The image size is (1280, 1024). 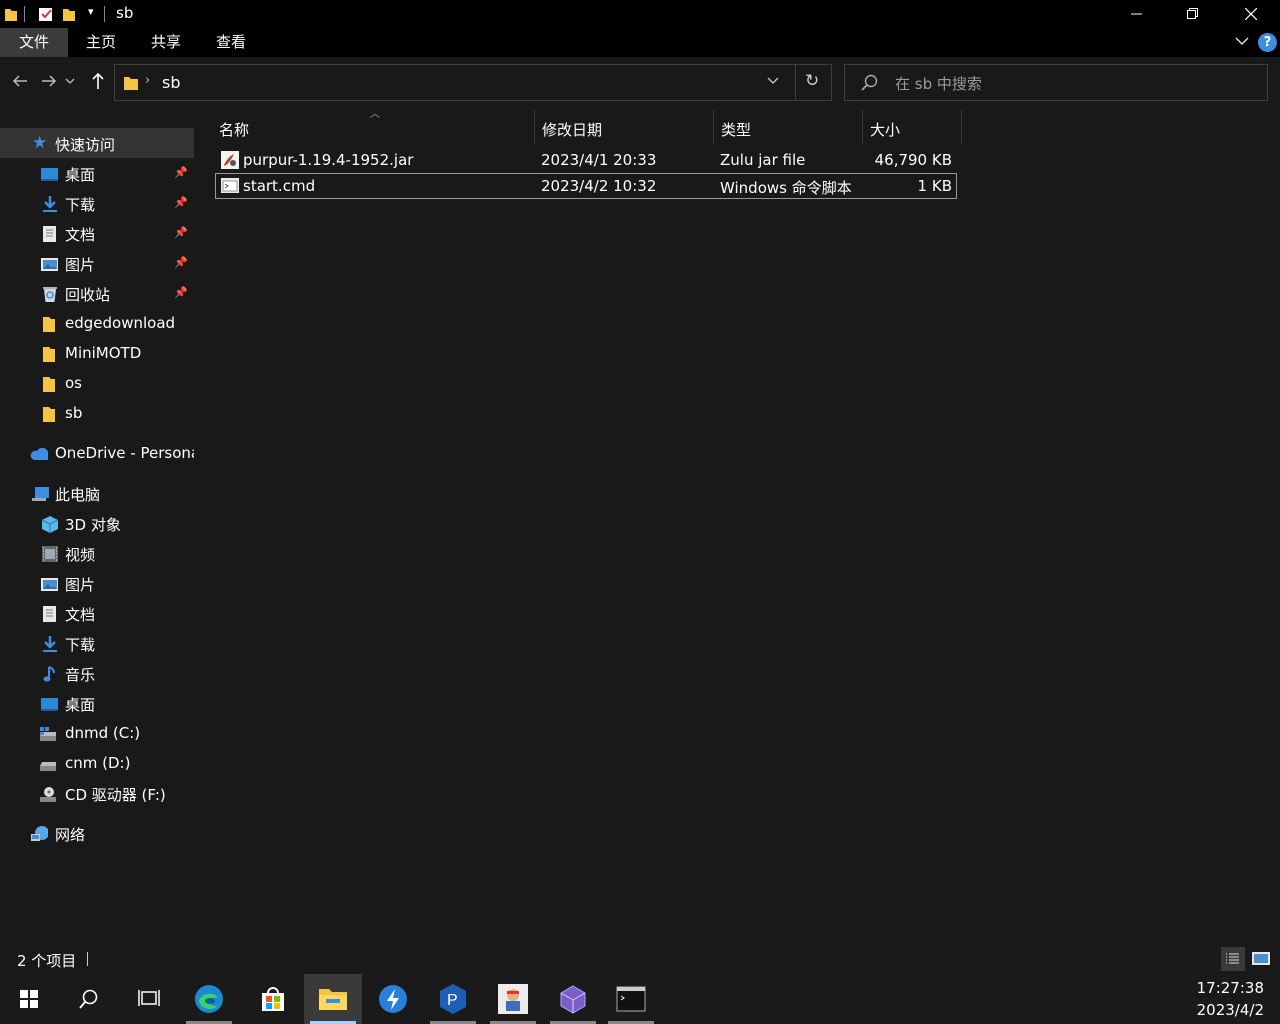 I want to click on taskbar-app-file-explorer, so click(x=333, y=999).